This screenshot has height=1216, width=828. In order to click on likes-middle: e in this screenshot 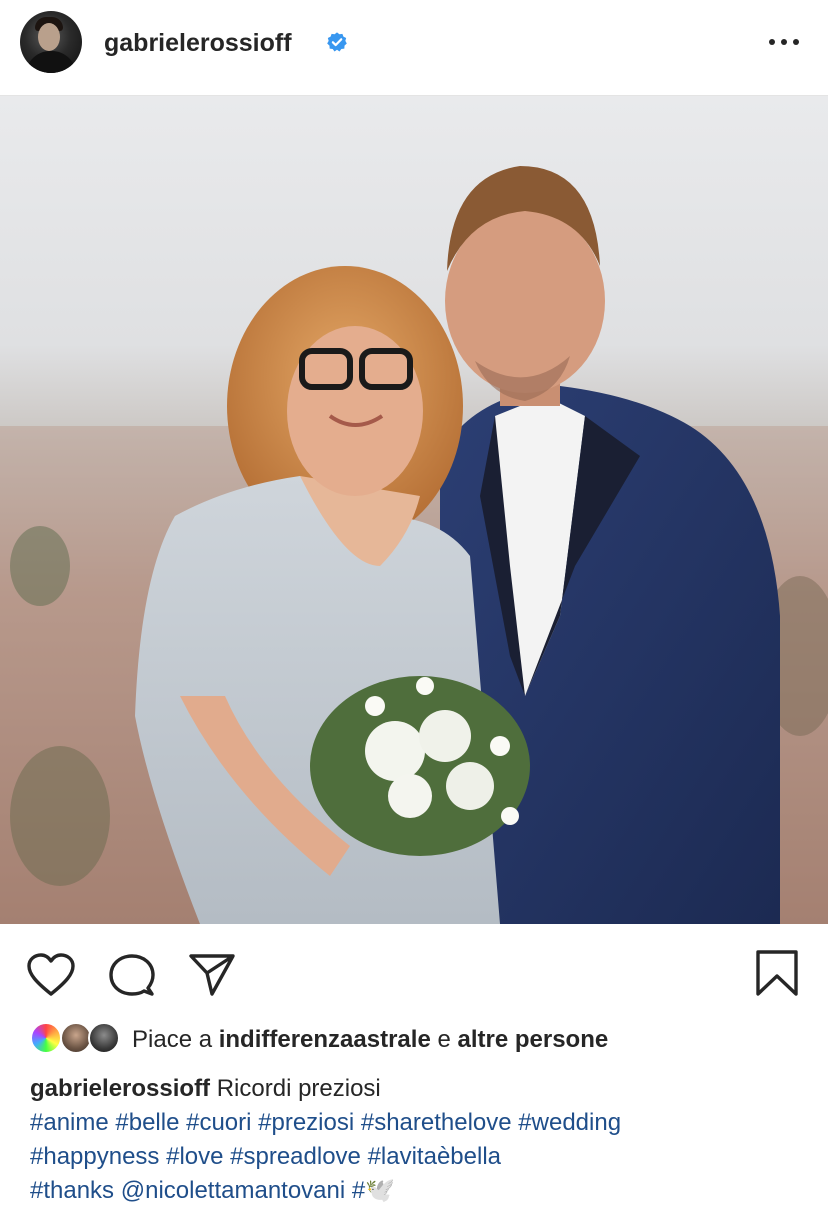, I will do `click(444, 1039)`.